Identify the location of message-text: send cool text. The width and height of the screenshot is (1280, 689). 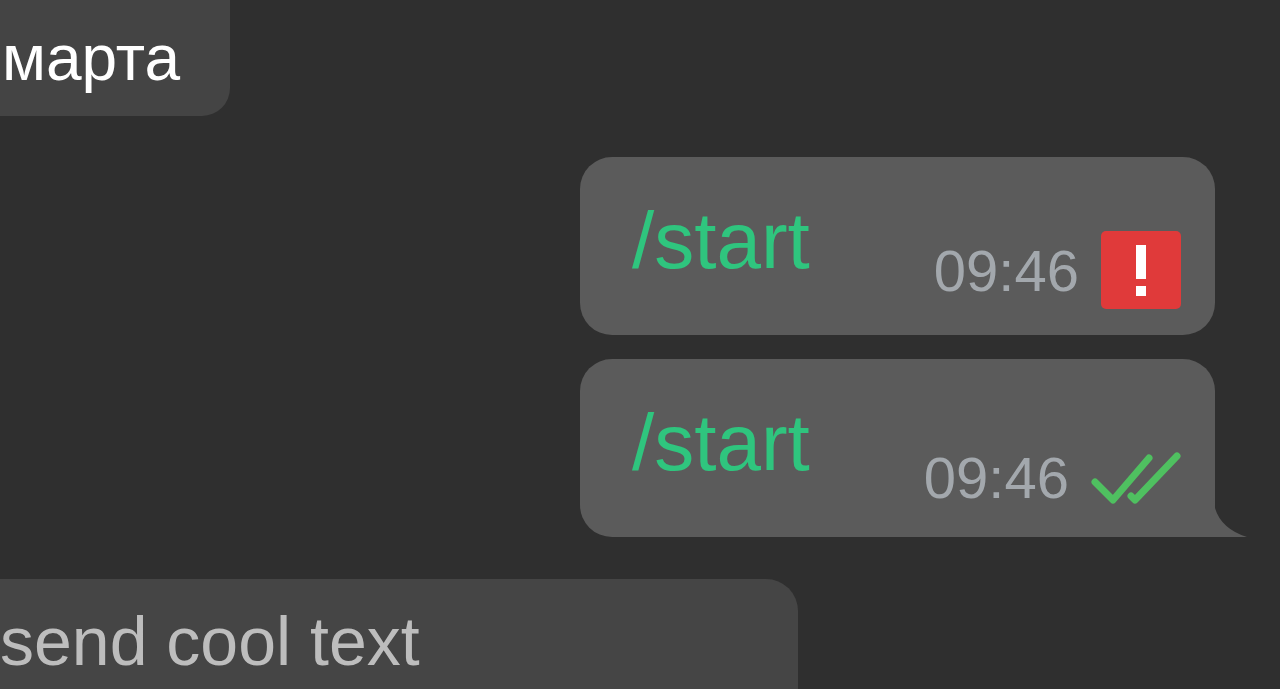
(210, 641).